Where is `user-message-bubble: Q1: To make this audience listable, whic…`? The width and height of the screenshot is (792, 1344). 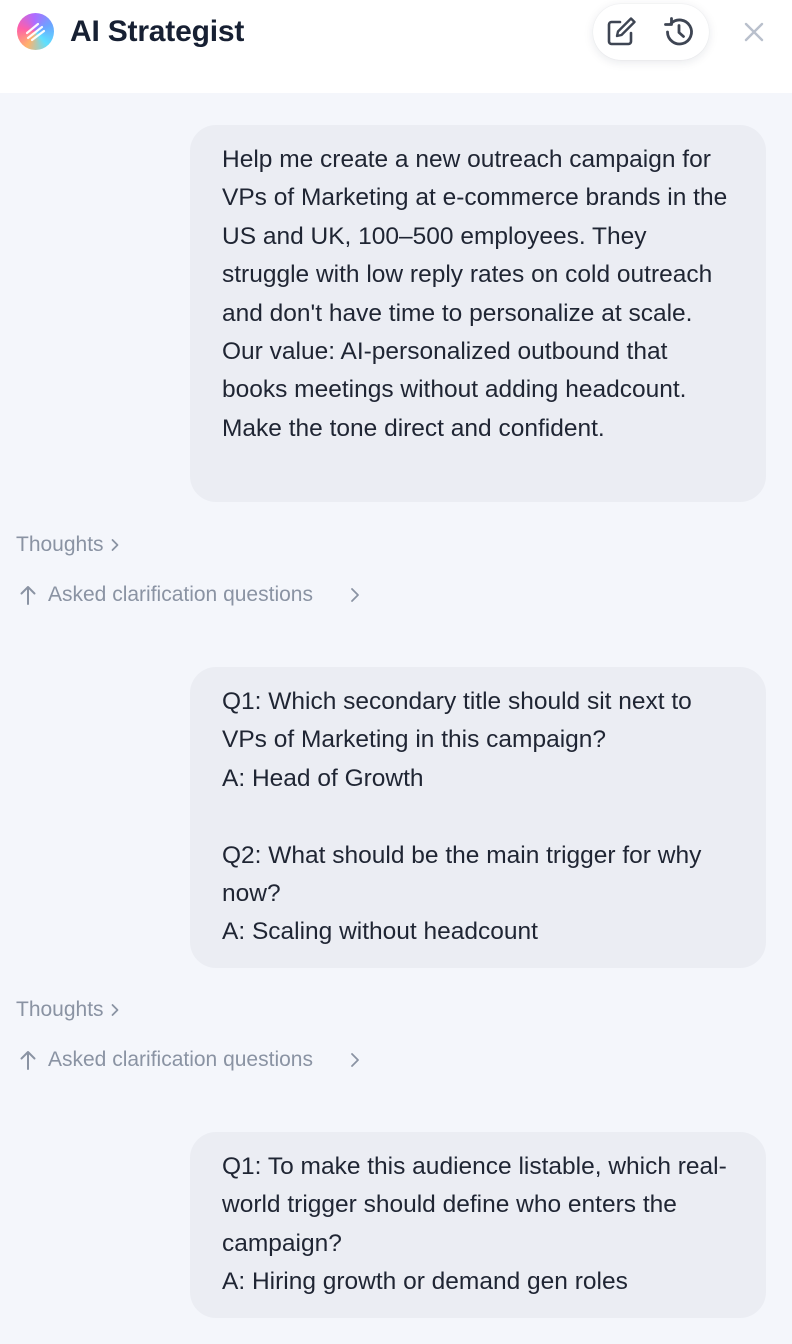 user-message-bubble: Q1: To make this audience listable, whic… is located at coordinates (478, 1225).